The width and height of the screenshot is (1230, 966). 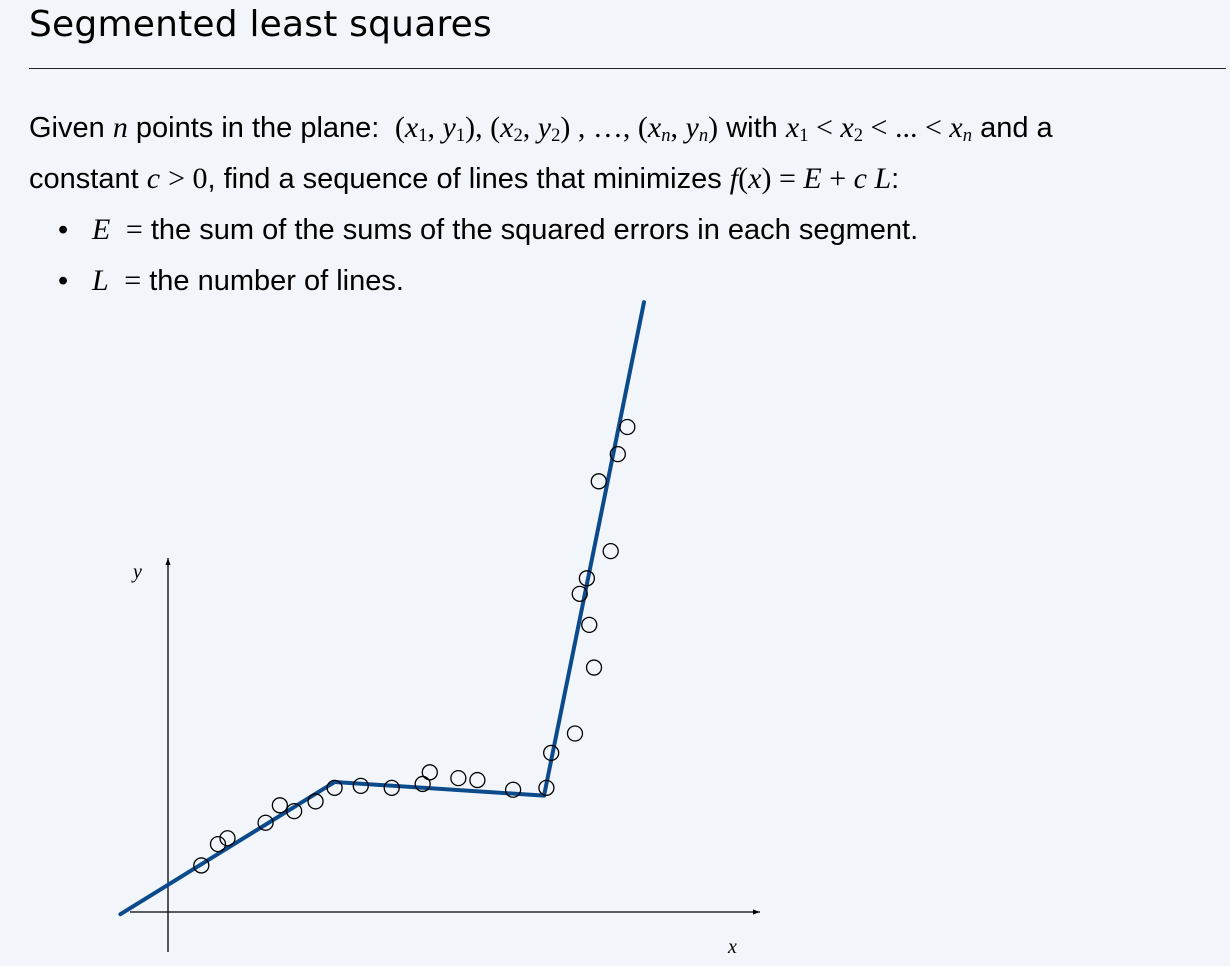 What do you see at coordinates (136, 572) in the screenshot?
I see `y-axis-label: y` at bounding box center [136, 572].